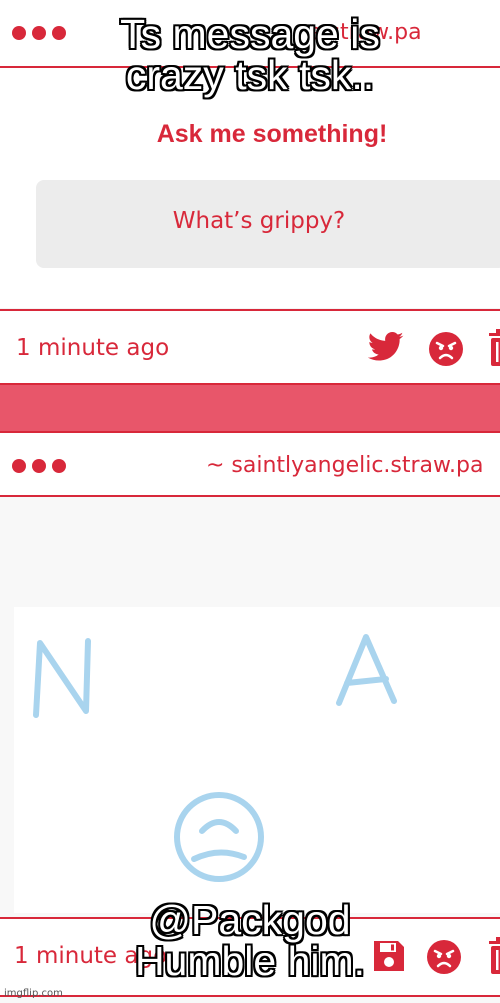  What do you see at coordinates (250, 920) in the screenshot?
I see `bottom-caption-line: @Packgod` at bounding box center [250, 920].